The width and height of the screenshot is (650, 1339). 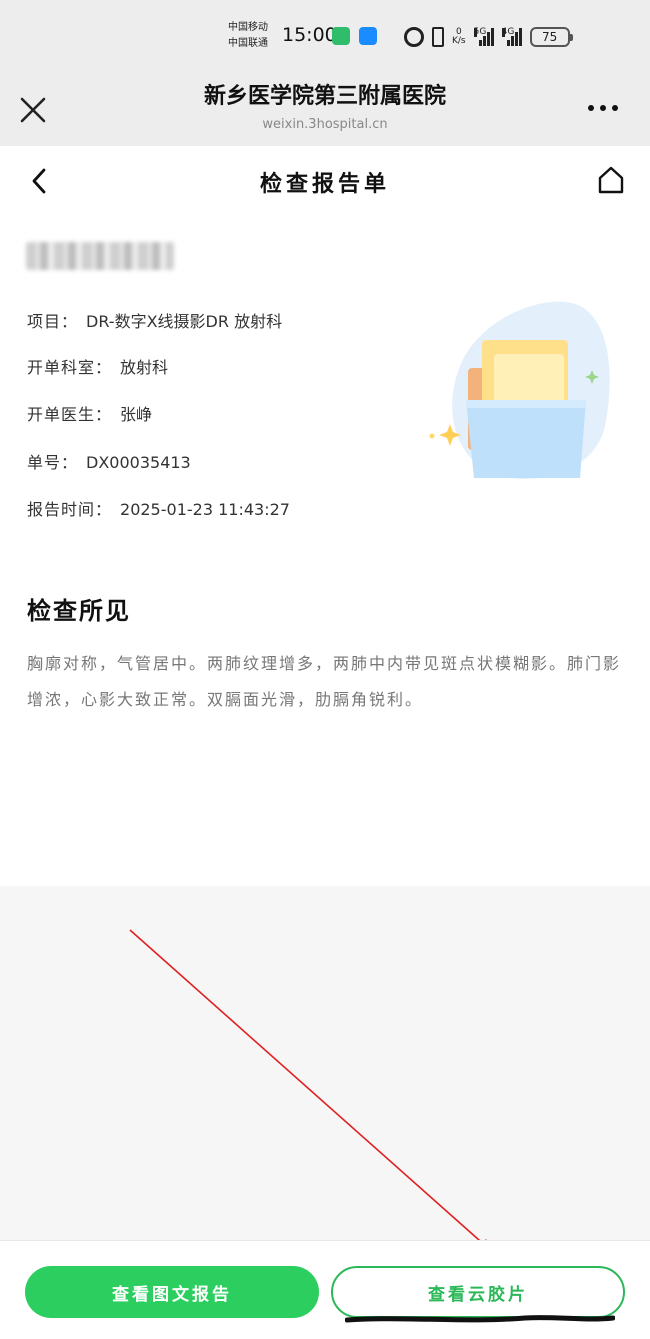 What do you see at coordinates (508, 32) in the screenshot?
I see `signal-label: 4G` at bounding box center [508, 32].